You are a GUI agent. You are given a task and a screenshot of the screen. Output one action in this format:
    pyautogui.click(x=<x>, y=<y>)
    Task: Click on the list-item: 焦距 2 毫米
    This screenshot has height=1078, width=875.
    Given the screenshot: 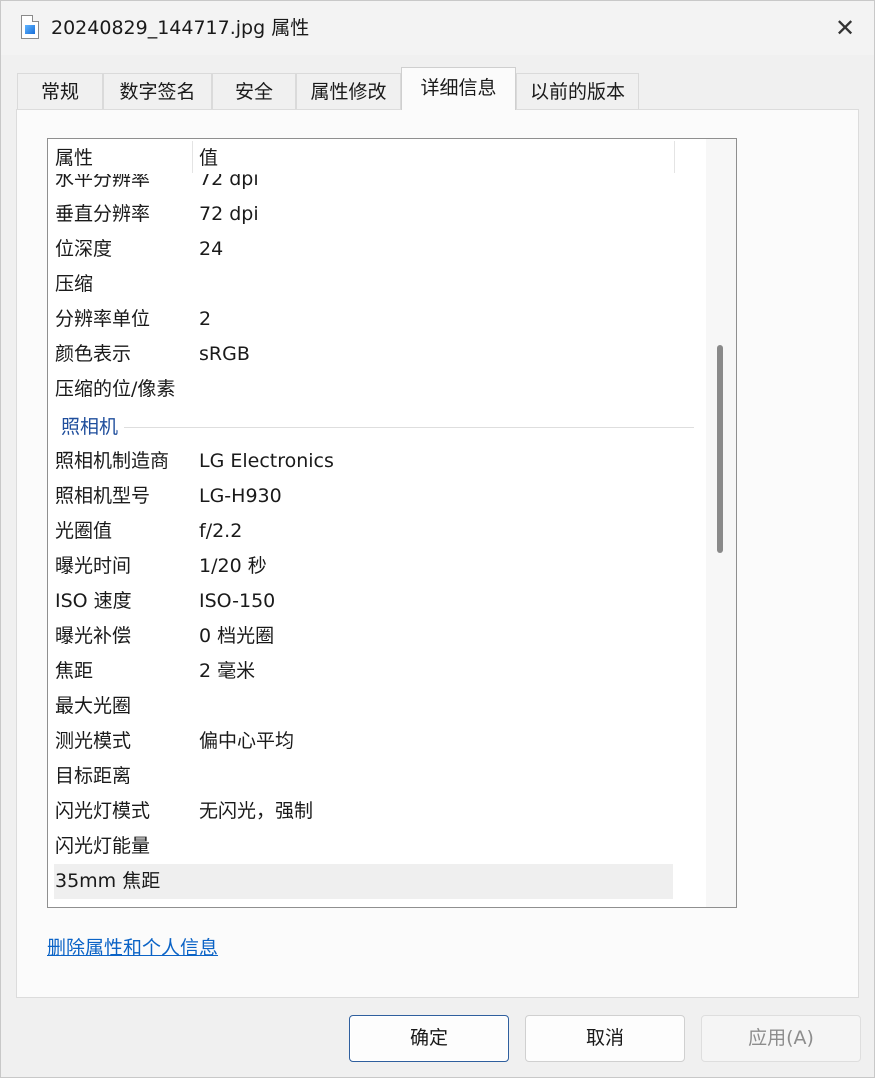 What is the action you would take?
    pyautogui.click(x=377, y=671)
    